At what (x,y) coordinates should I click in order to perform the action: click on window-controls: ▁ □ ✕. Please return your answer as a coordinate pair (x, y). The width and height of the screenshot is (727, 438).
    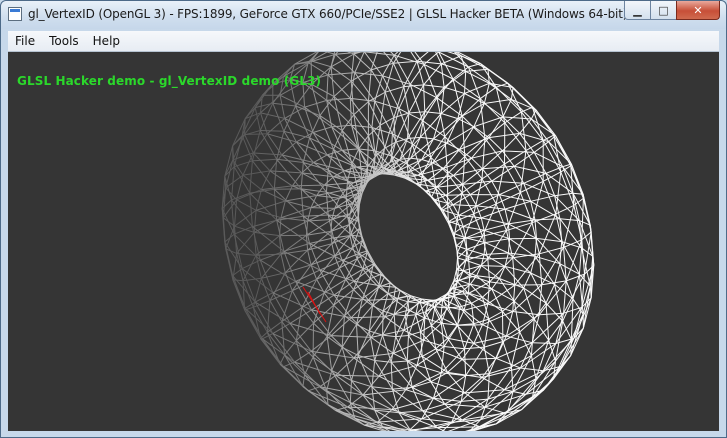
    Looking at the image, I should click on (672, 11).